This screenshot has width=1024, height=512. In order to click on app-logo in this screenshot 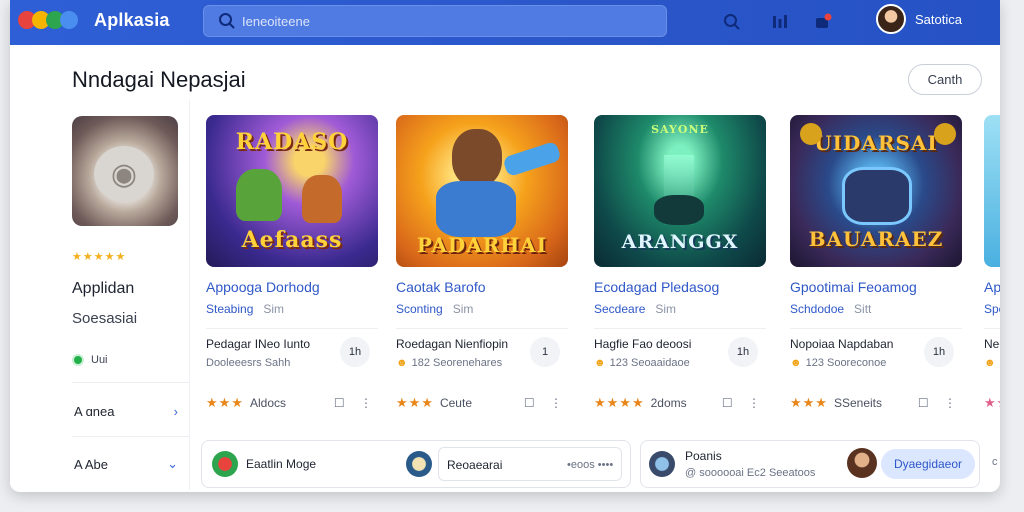, I will do `click(48, 20)`.